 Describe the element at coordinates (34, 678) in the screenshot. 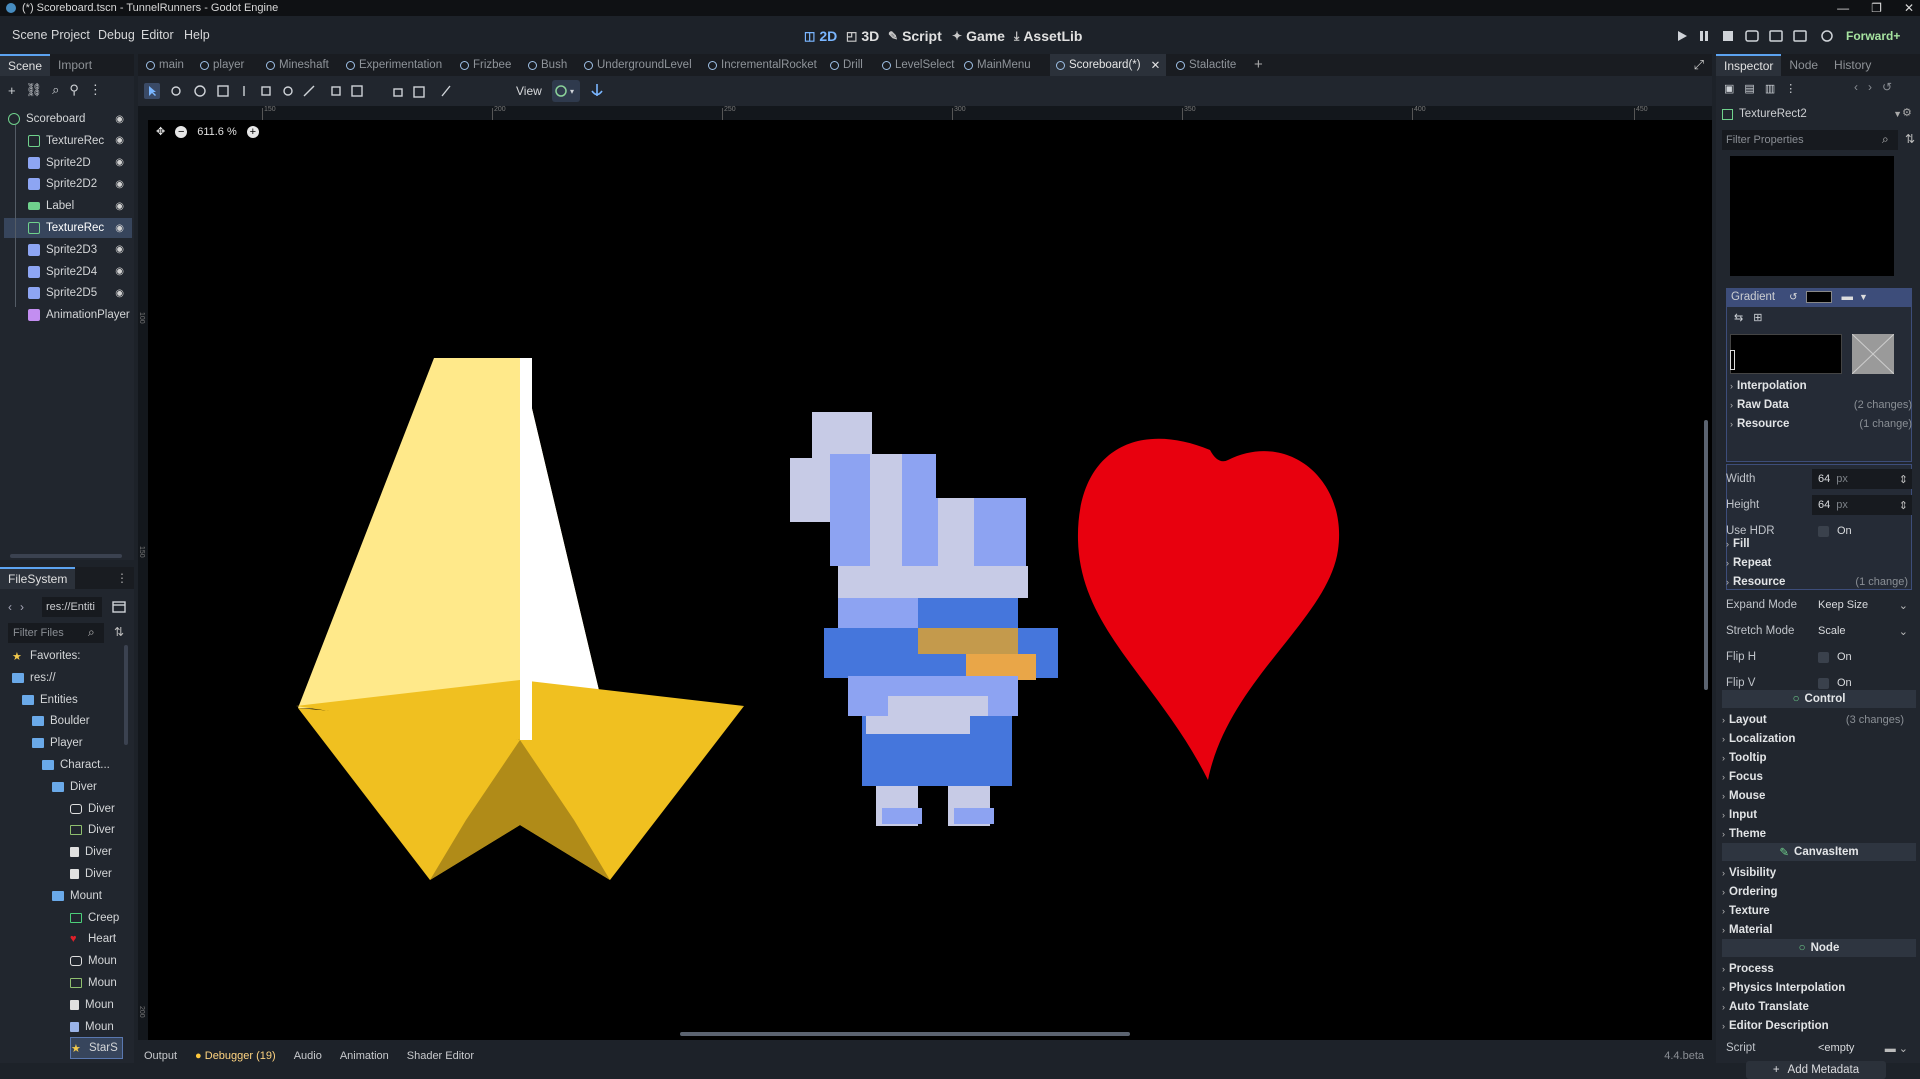

I see `file-tree-item: res://` at that location.